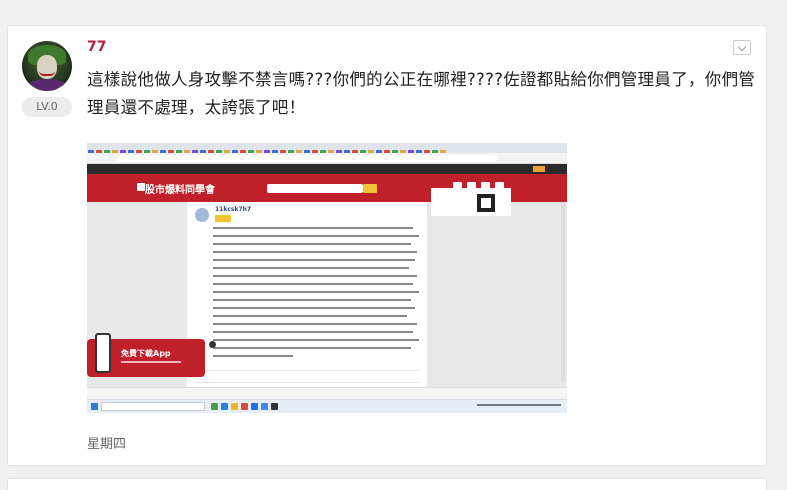 The height and width of the screenshot is (490, 787). What do you see at coordinates (223, 218) in the screenshot?
I see `commenter-badge` at bounding box center [223, 218].